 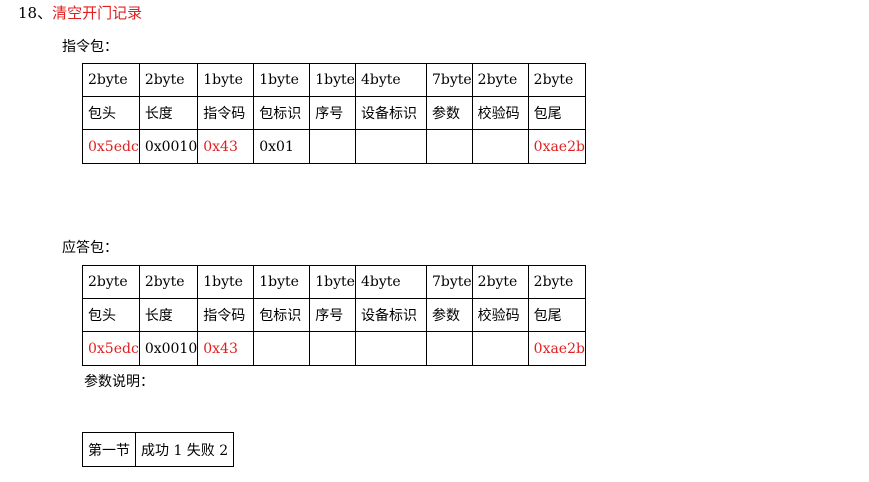 What do you see at coordinates (282, 146) in the screenshot?
I see `value-cell: 0x01` at bounding box center [282, 146].